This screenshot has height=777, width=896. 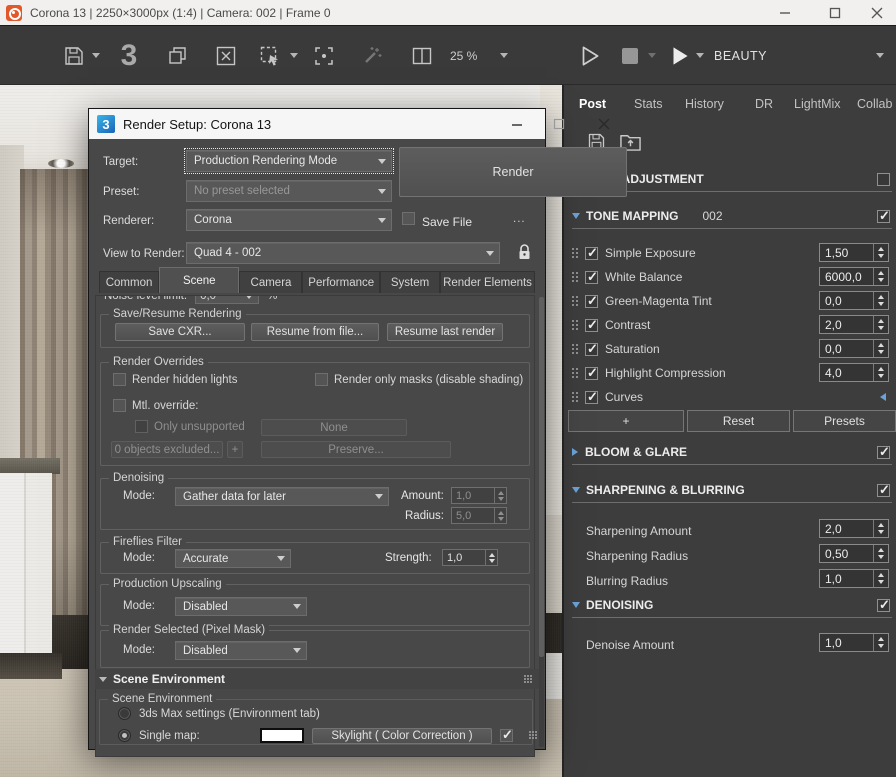 What do you see at coordinates (233, 558) in the screenshot?
I see `fireflies-mode-dropdown: Accurate` at bounding box center [233, 558].